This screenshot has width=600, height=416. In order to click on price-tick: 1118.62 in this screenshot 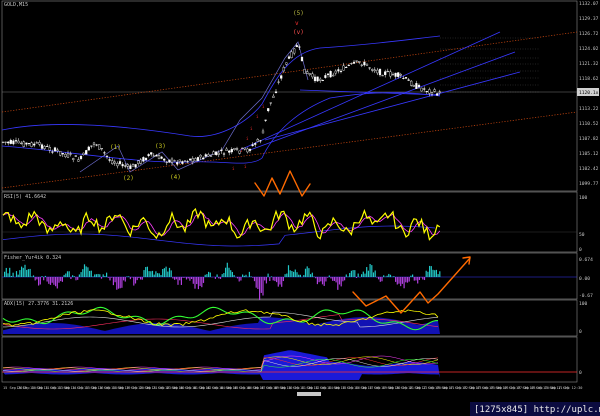, I will do `click(589, 79)`.